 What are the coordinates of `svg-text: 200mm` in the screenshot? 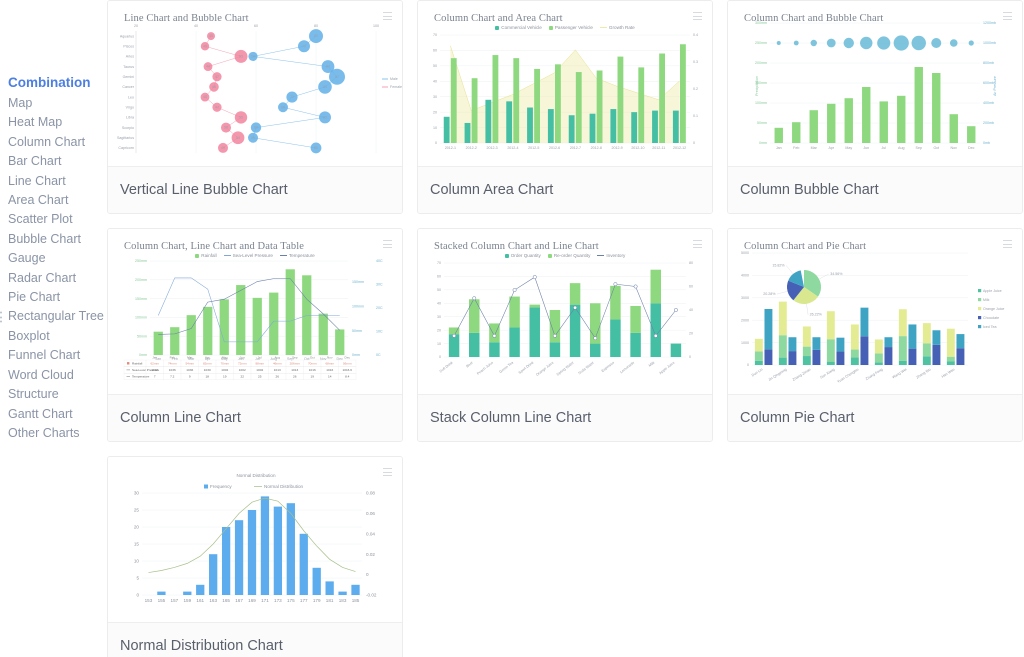 It's located at (761, 63).